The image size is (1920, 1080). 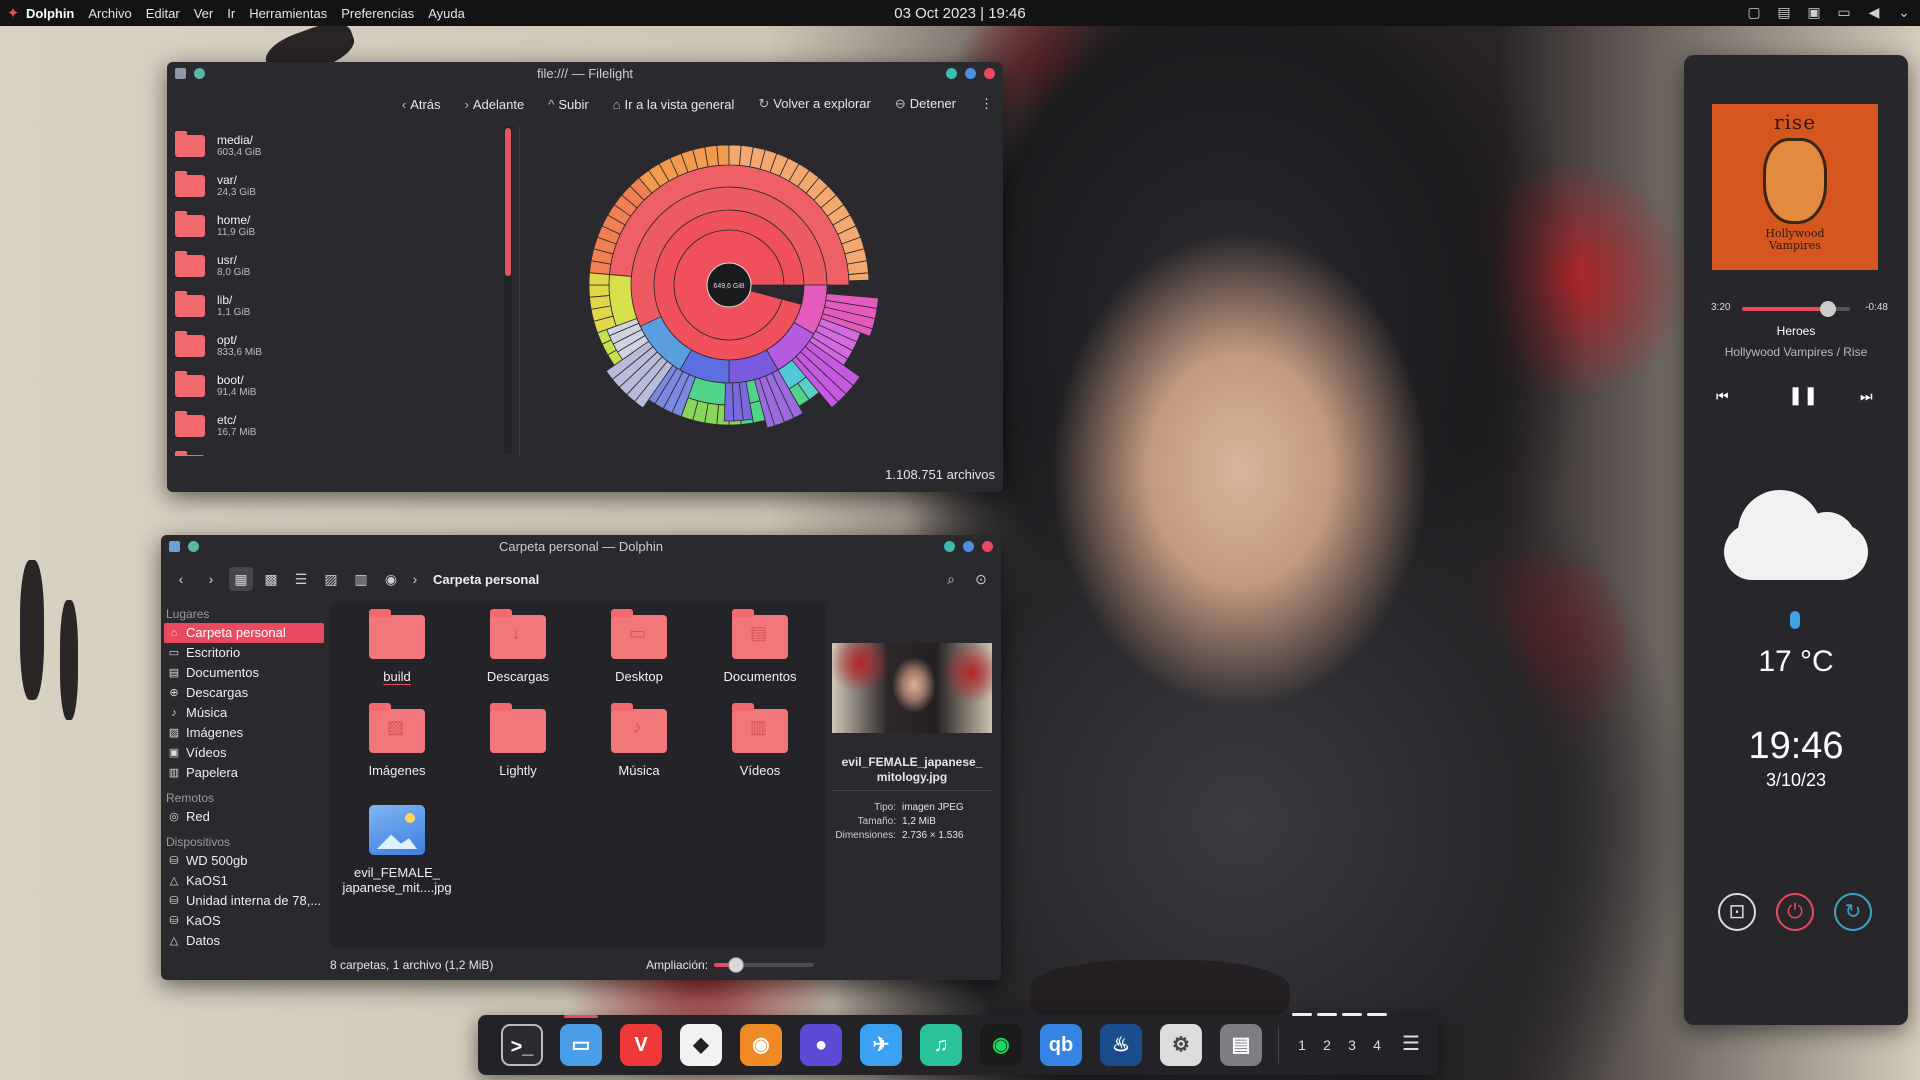 I want to click on menu-editar: Editar, so click(x=163, y=13).